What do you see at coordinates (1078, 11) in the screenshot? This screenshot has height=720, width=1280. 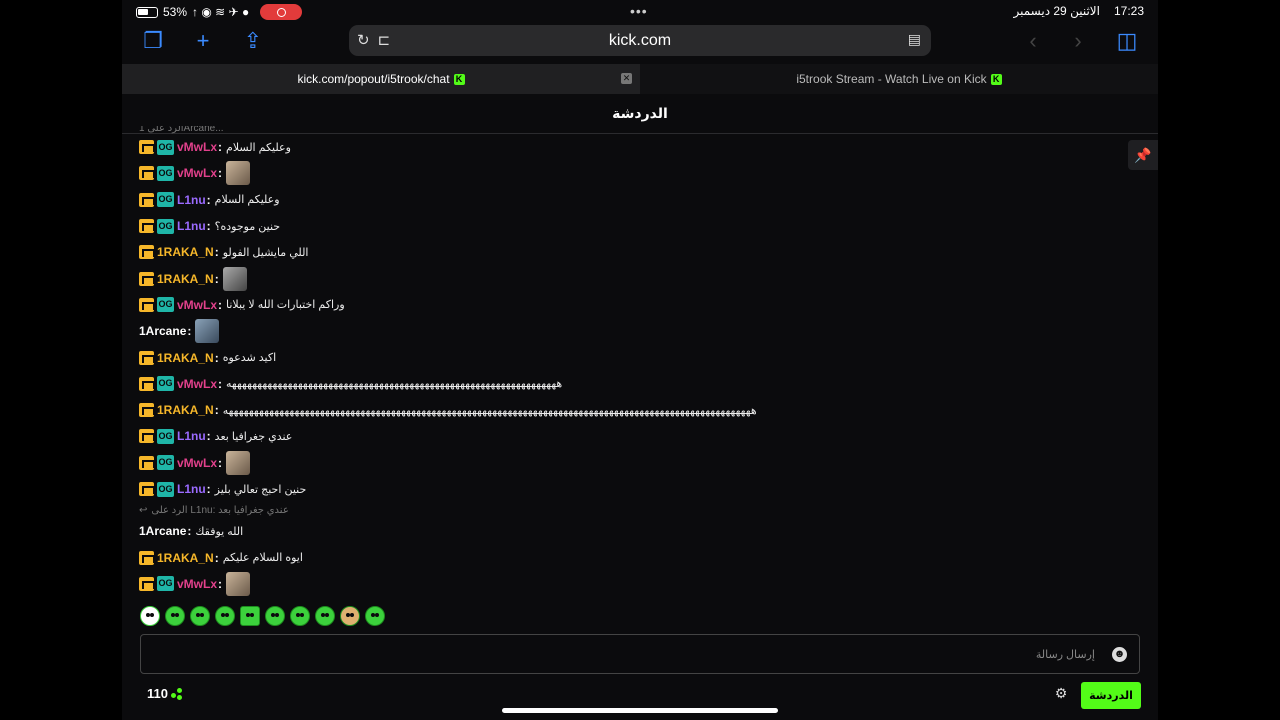 I see `status-right: الاثنين 29 ديسمبر 17:23` at bounding box center [1078, 11].